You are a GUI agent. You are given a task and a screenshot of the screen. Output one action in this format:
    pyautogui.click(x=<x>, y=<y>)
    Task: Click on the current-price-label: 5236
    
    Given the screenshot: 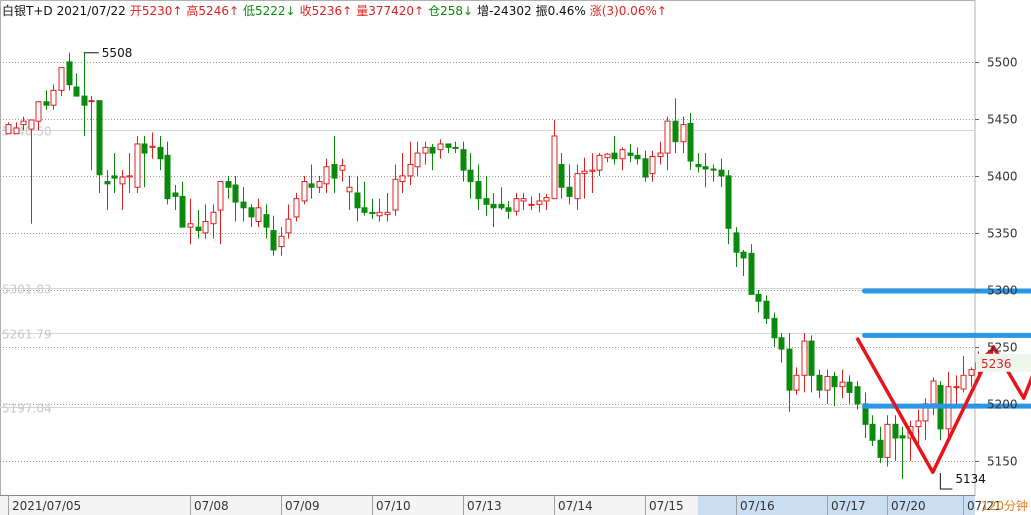 What is the action you would take?
    pyautogui.click(x=996, y=364)
    